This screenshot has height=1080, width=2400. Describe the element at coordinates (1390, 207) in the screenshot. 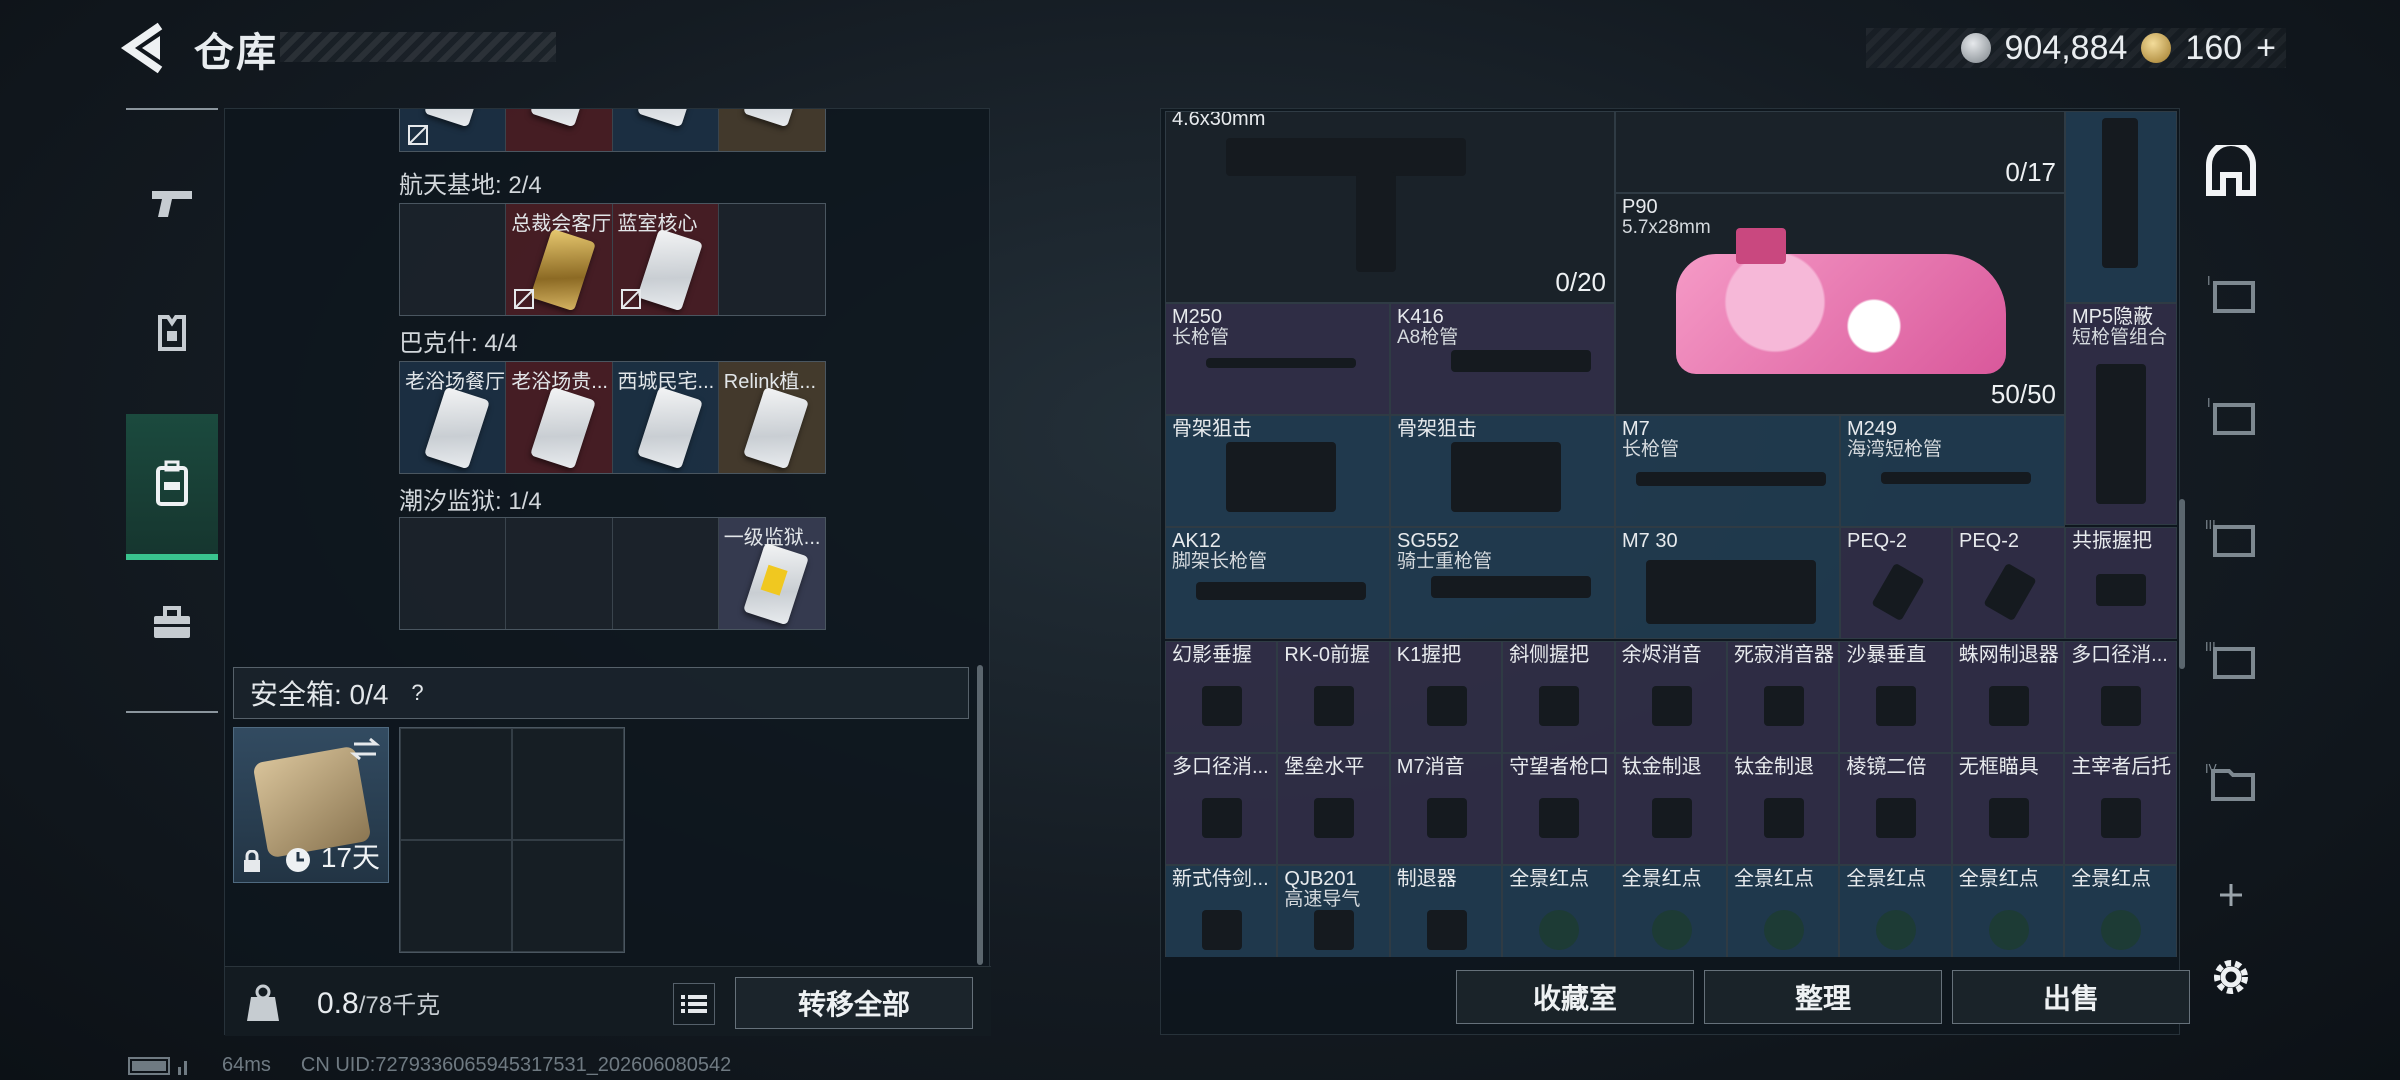

I see `inventory-item: 4.6x30mm 0/20` at that location.